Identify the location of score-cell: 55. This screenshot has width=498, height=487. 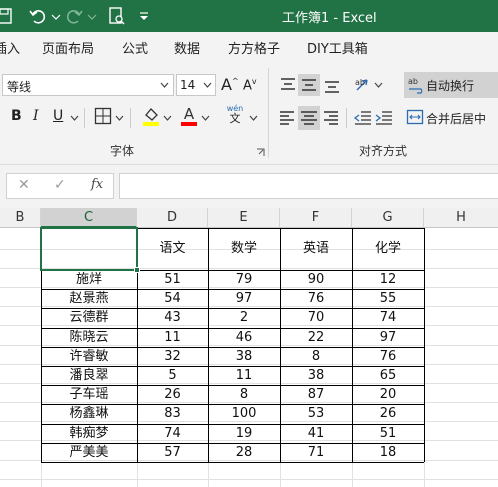
(388, 298).